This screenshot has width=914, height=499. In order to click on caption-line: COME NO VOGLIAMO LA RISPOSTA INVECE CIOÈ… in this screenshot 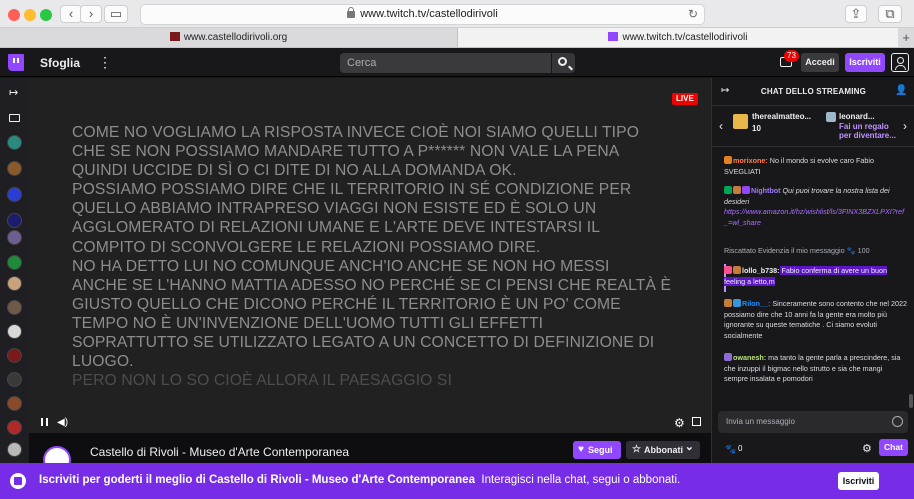, I will do `click(356, 132)`.